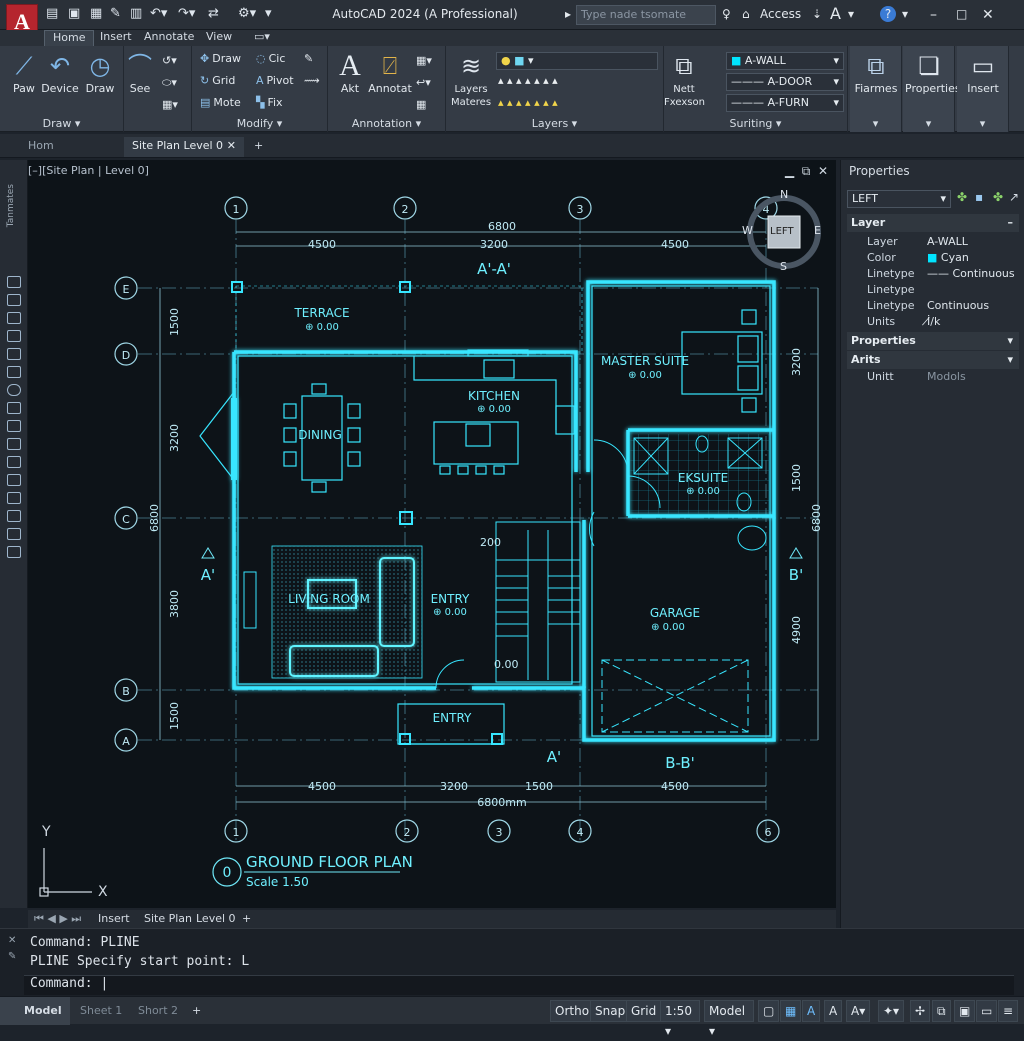 This screenshot has height=1041, width=1024. I want to click on modify-panel-label: Modify ▾, so click(259, 123).